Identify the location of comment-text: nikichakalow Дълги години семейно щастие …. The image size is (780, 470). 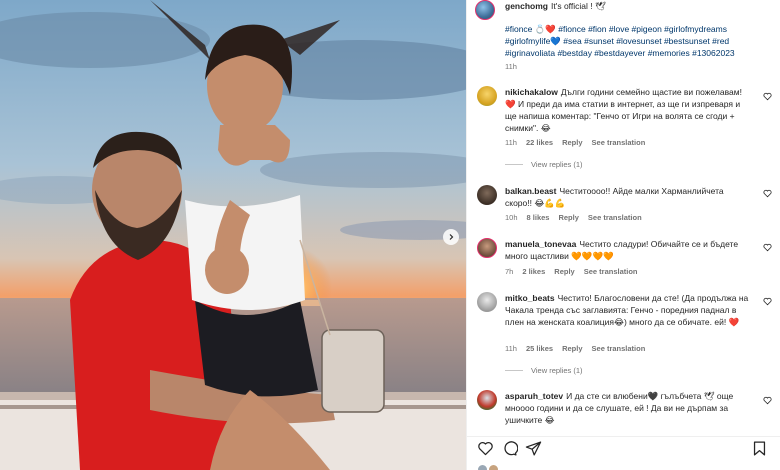
(623, 110).